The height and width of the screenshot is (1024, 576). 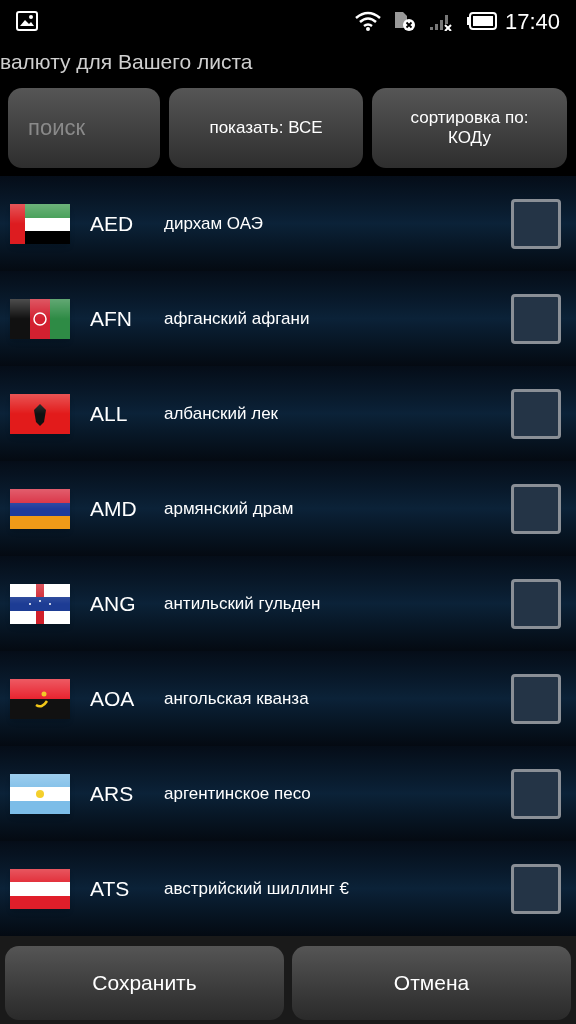 I want to click on currency-row: ATS австрийский шиллинг €, so click(x=288, y=888).